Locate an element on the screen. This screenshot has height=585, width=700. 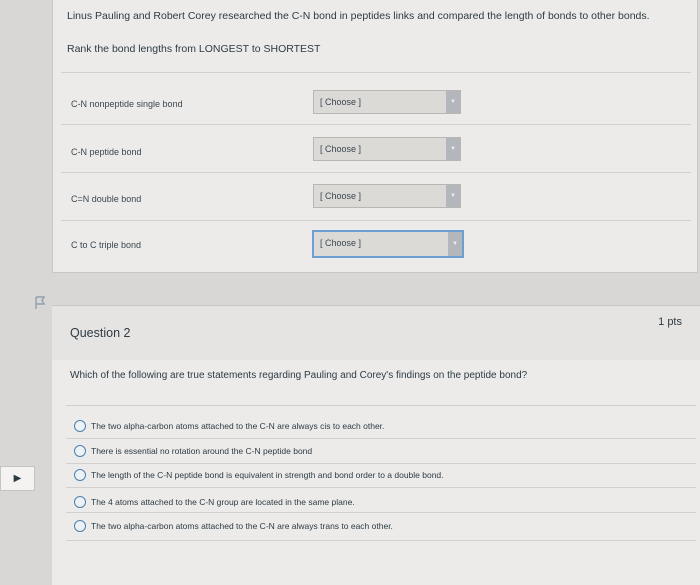
question2-header: Question 2 1 pts is located at coordinates (376, 332).